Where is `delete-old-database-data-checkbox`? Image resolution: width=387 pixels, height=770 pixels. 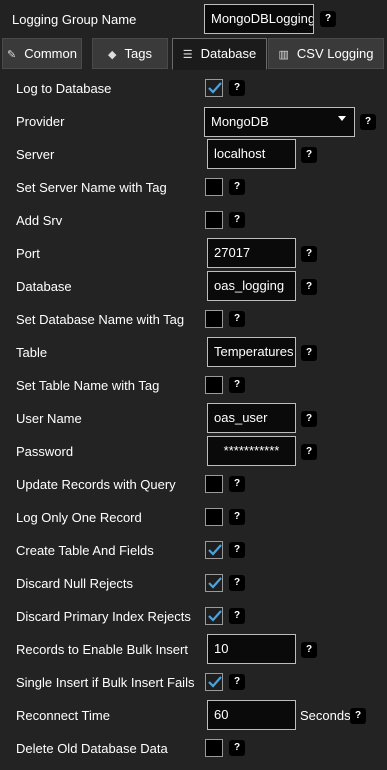 delete-old-database-data-checkbox is located at coordinates (214, 748).